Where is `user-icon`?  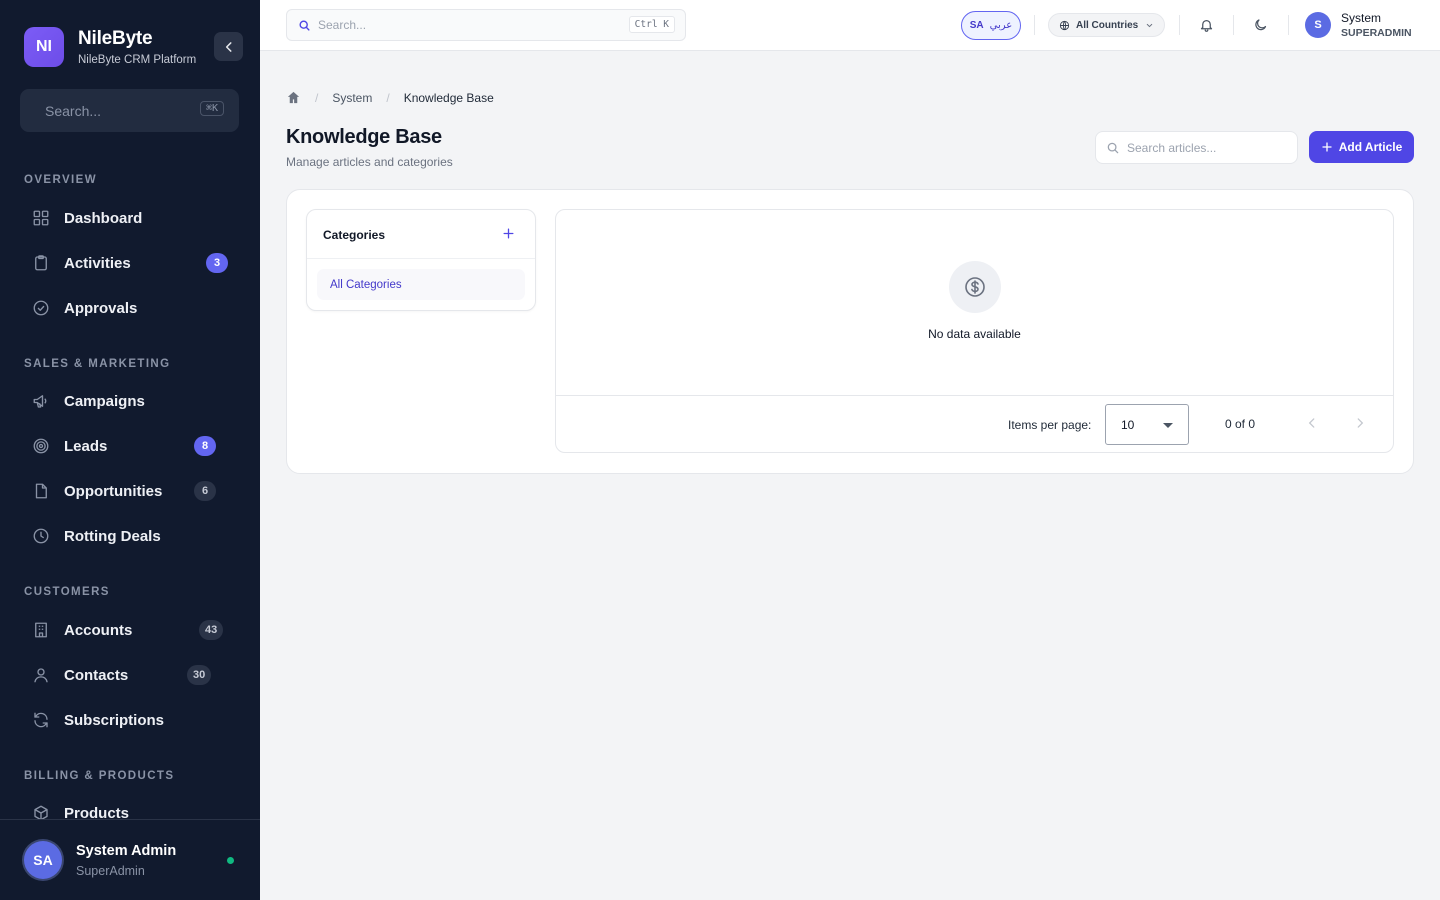 user-icon is located at coordinates (41, 675).